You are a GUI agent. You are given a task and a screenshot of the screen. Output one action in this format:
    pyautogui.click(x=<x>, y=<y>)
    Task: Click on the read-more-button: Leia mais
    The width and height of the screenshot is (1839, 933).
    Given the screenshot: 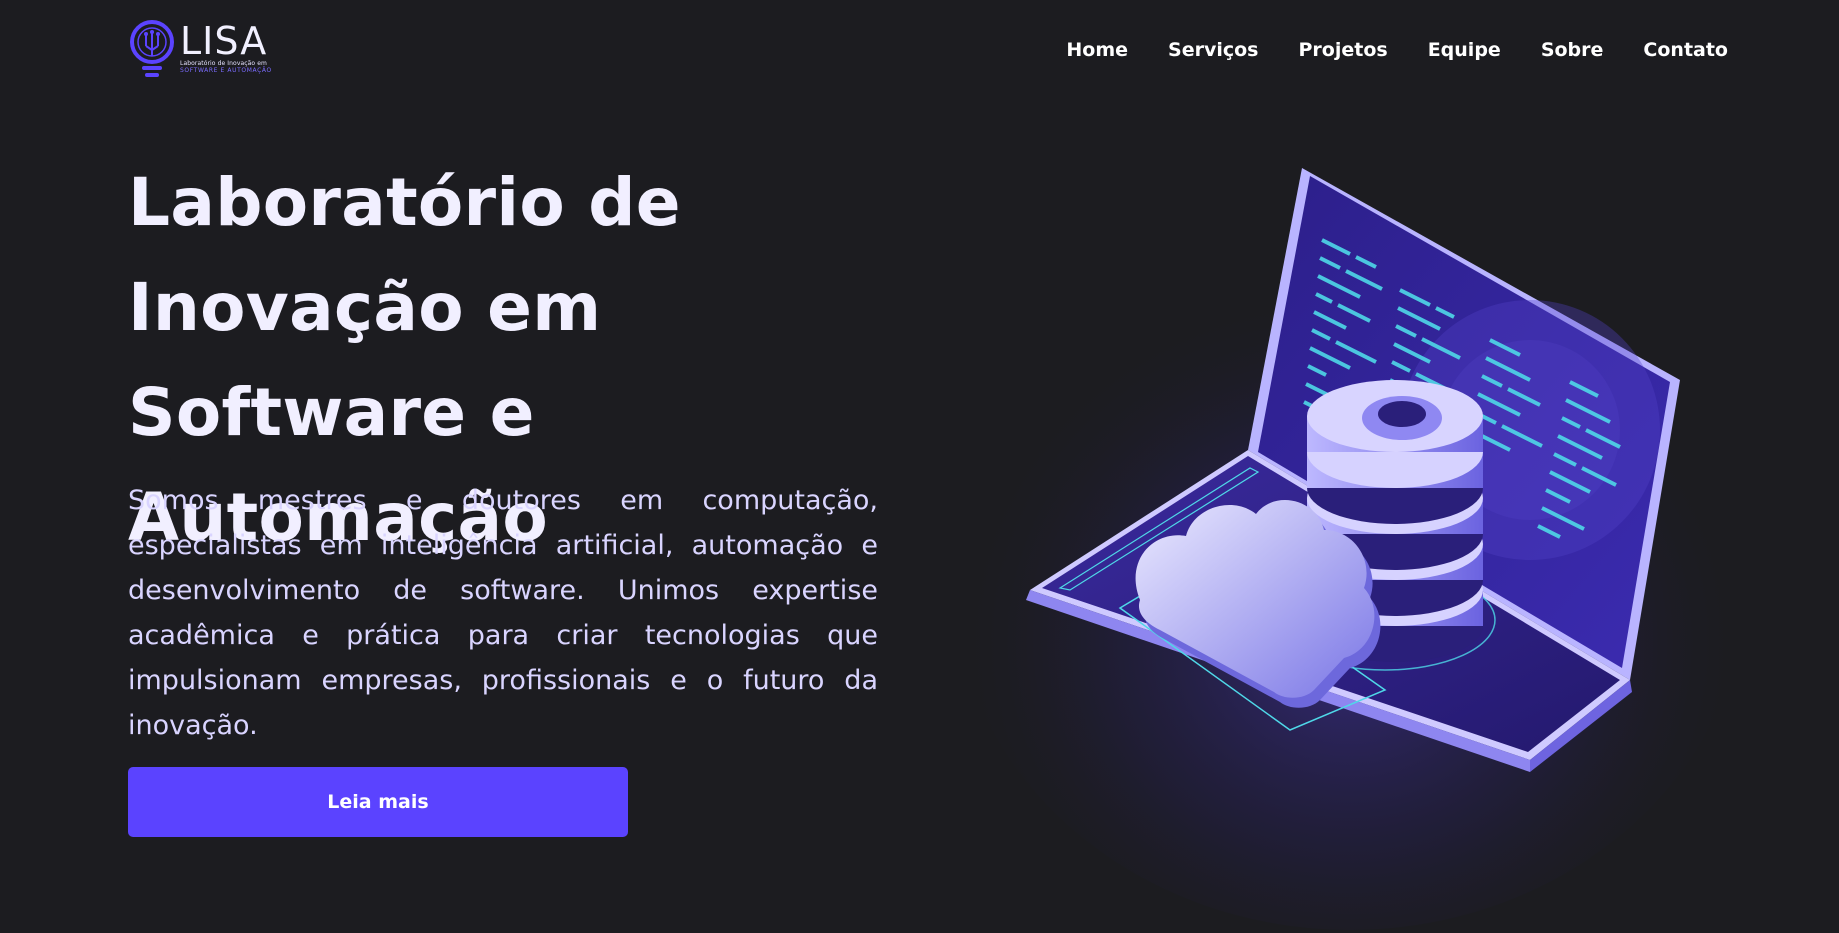 What is the action you would take?
    pyautogui.click(x=378, y=802)
    